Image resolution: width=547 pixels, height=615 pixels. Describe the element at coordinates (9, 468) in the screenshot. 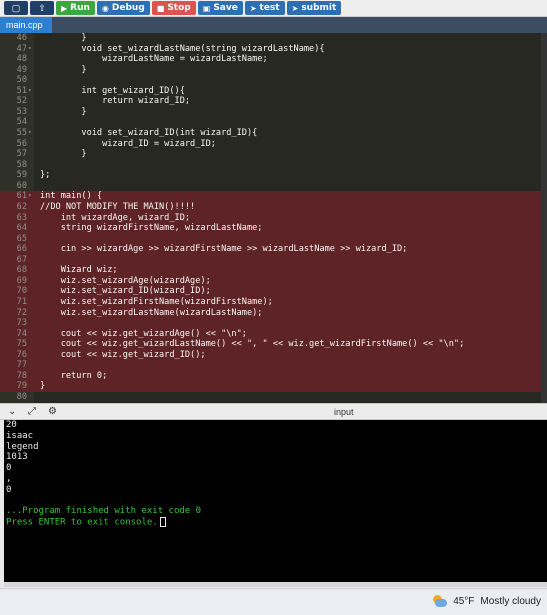

I see `console-text: 0` at that location.